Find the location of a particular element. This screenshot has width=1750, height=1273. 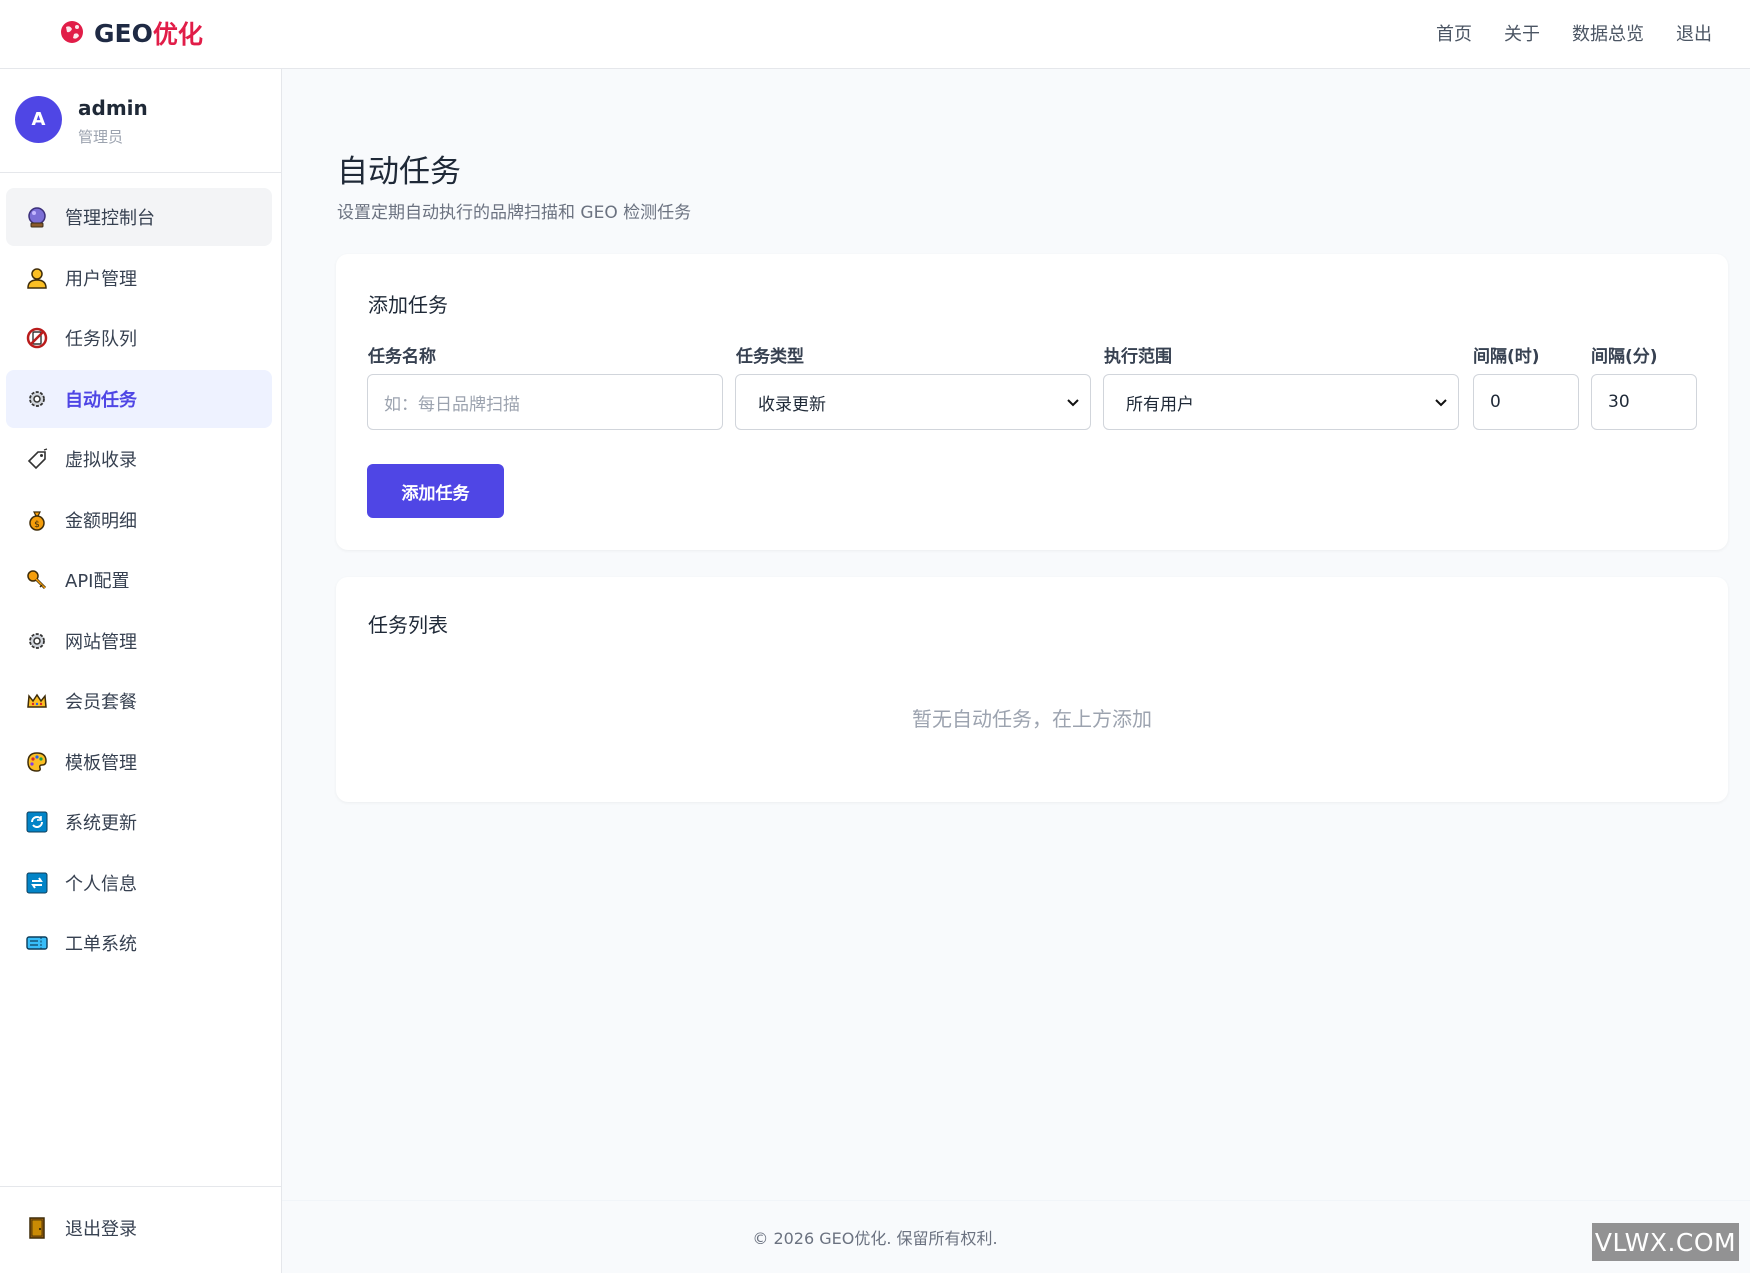

sidebar-item-label: 自动任务 is located at coordinates (101, 400).